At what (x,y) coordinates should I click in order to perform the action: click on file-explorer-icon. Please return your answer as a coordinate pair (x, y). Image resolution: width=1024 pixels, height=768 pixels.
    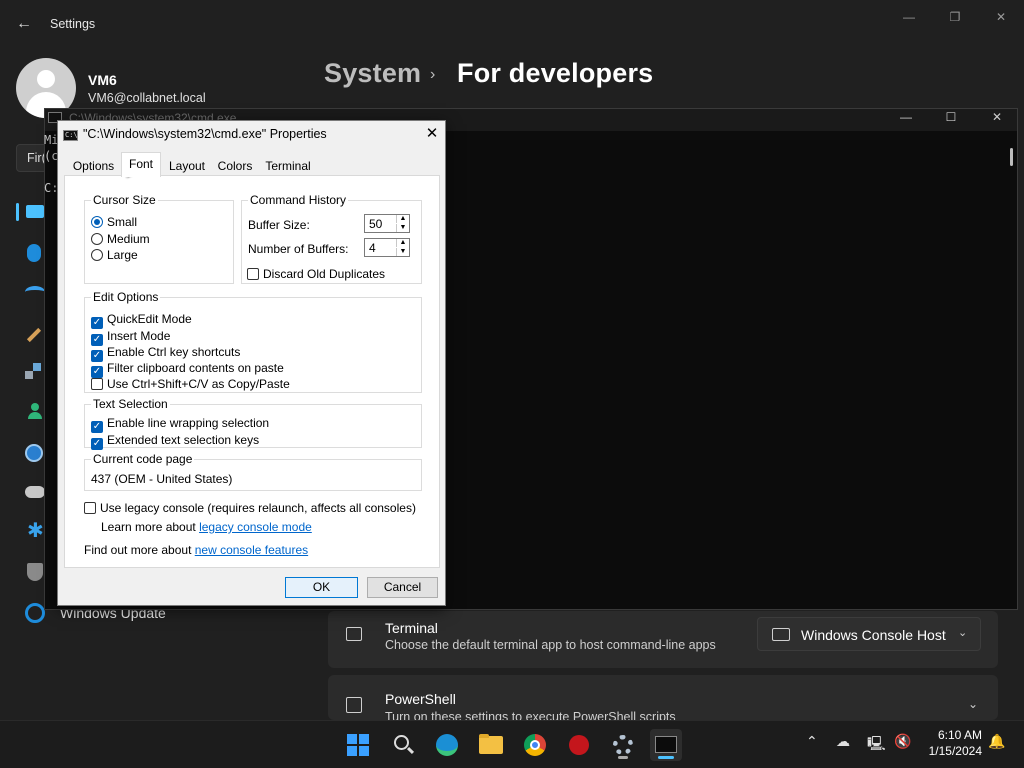
    Looking at the image, I should click on (491, 745).